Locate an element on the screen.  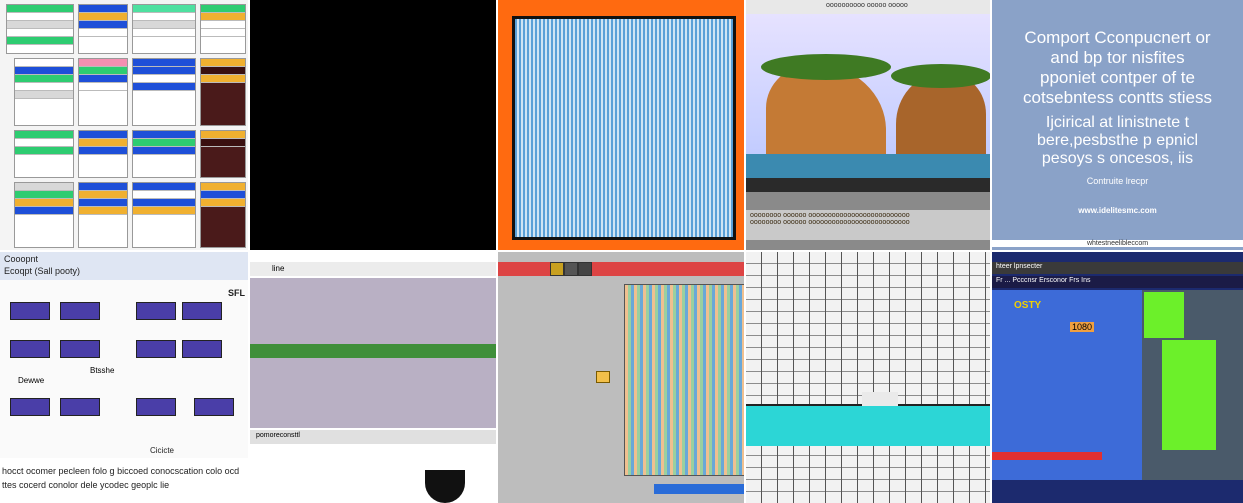
status-bar: pomoreconsttl is located at coordinates (373, 437).